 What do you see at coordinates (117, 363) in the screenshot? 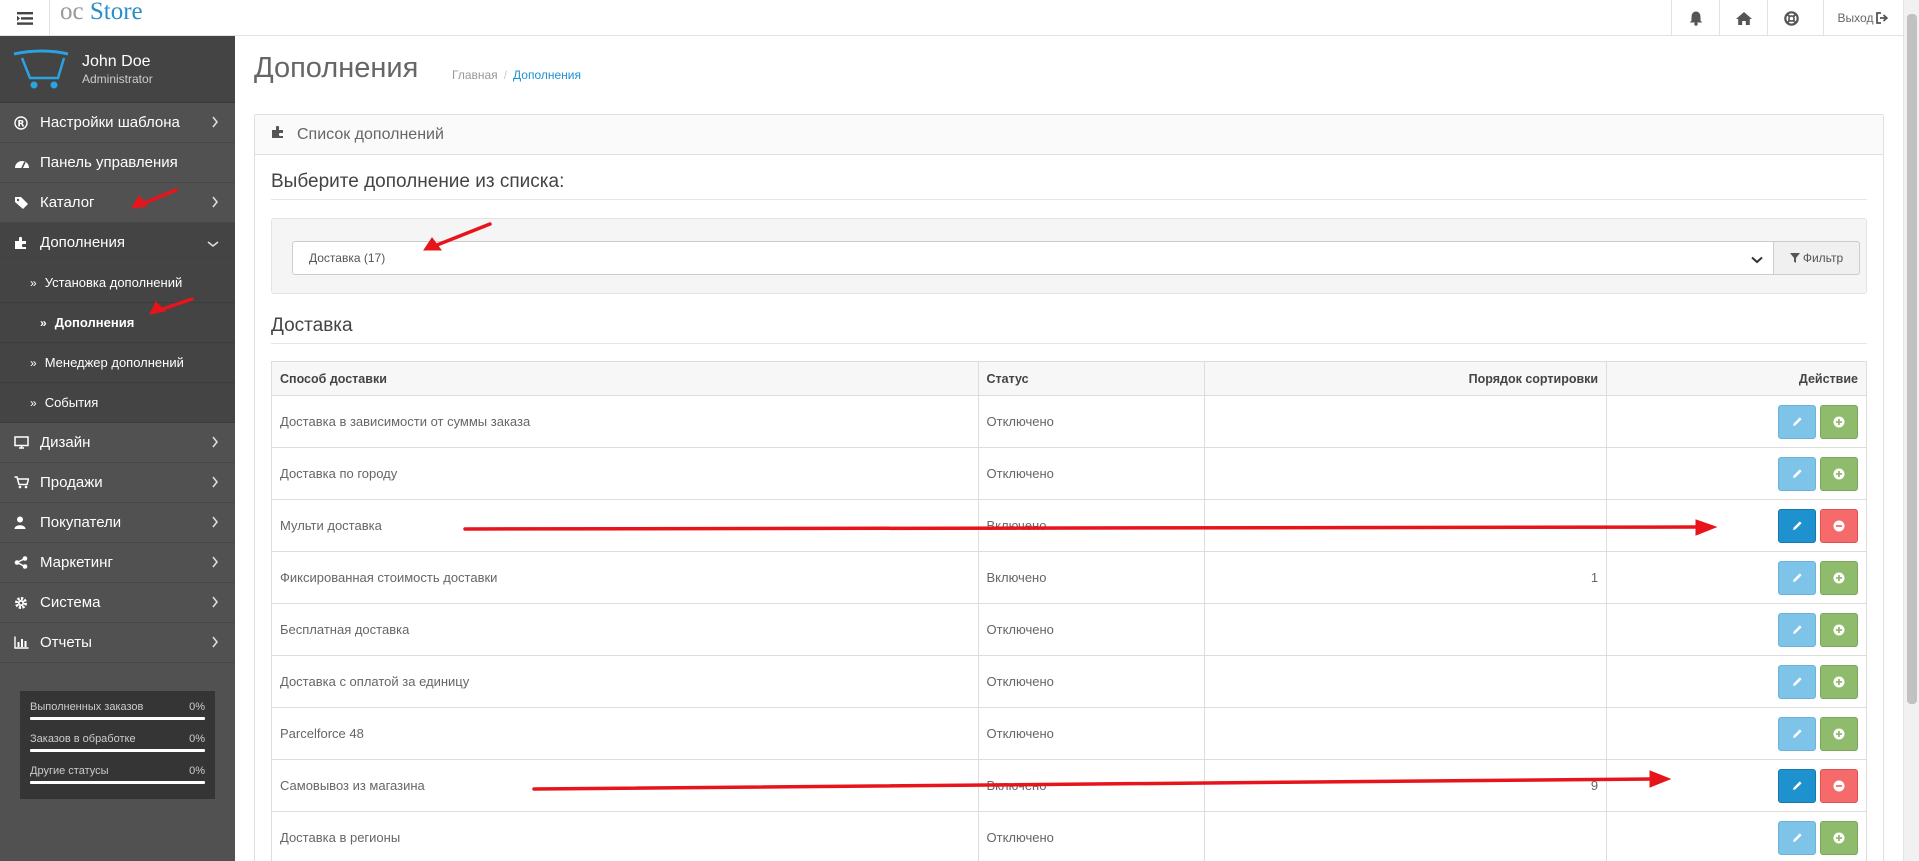
I see `sidebar-subitem-modifications: » Менеджер дополнений` at bounding box center [117, 363].